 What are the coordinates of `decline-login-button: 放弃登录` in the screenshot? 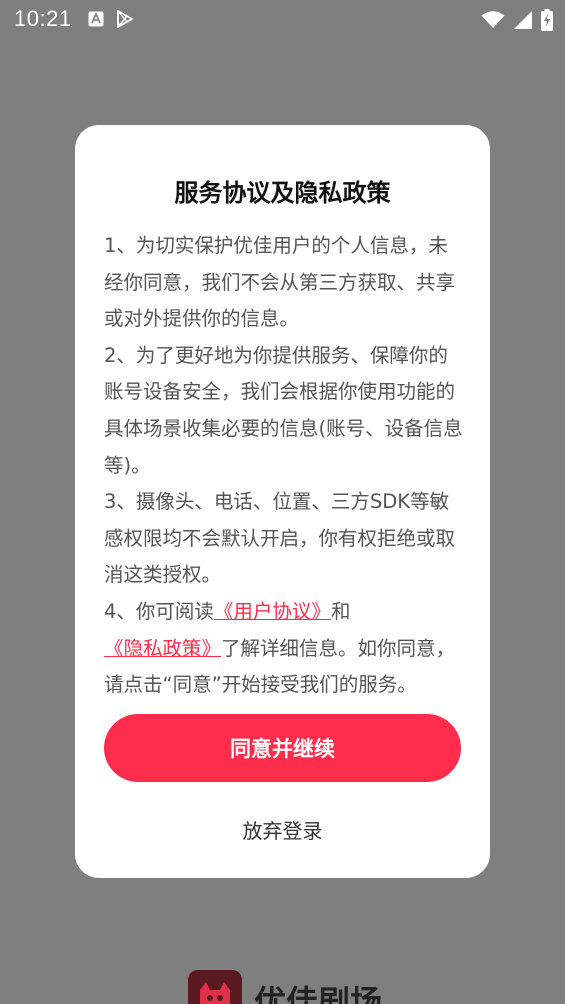 It's located at (282, 829).